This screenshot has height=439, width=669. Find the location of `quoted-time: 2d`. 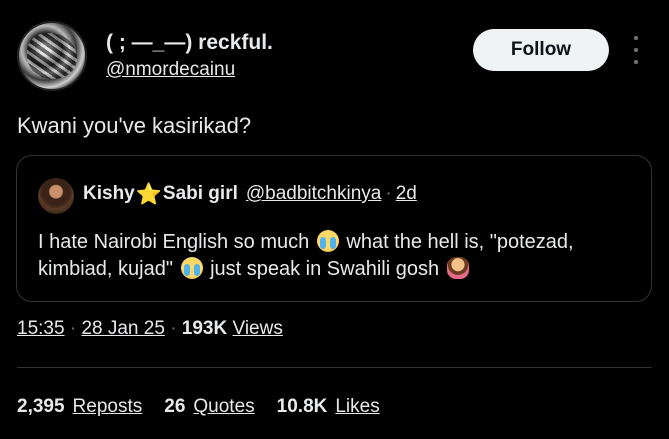

quoted-time: 2d is located at coordinates (406, 194).